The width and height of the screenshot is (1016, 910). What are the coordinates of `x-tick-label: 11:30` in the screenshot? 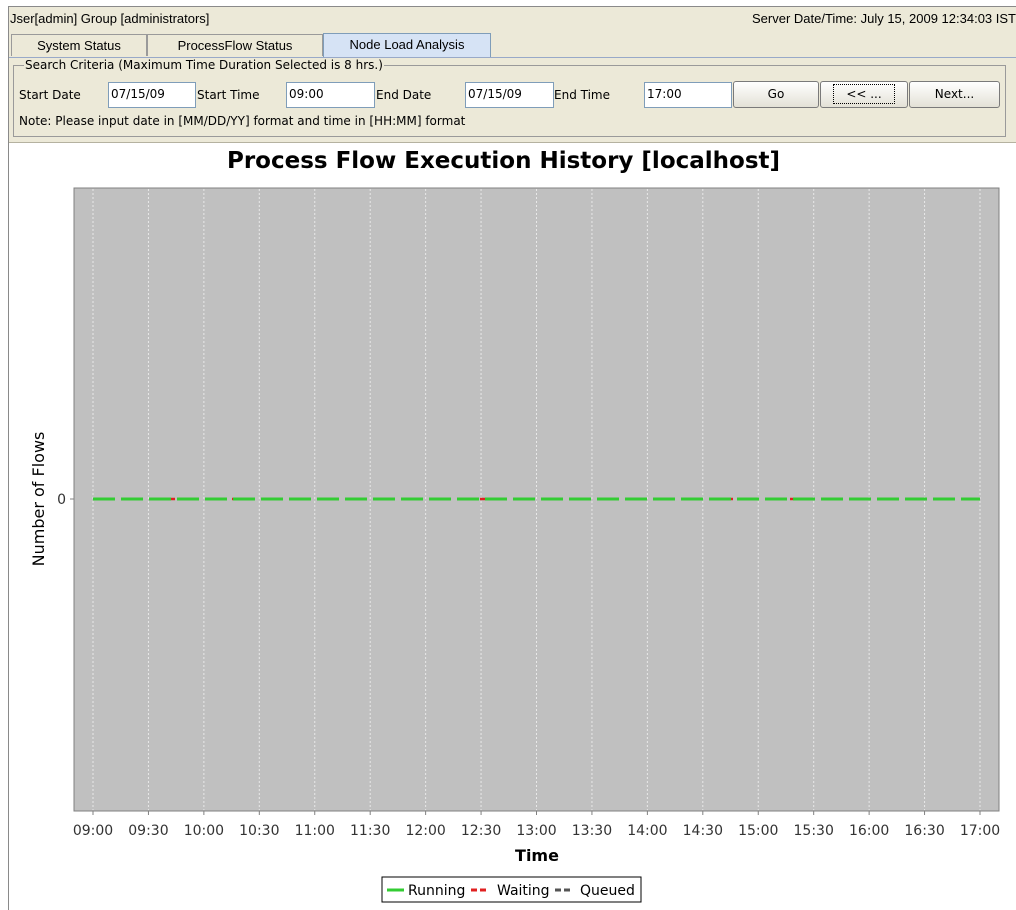 It's located at (370, 831).